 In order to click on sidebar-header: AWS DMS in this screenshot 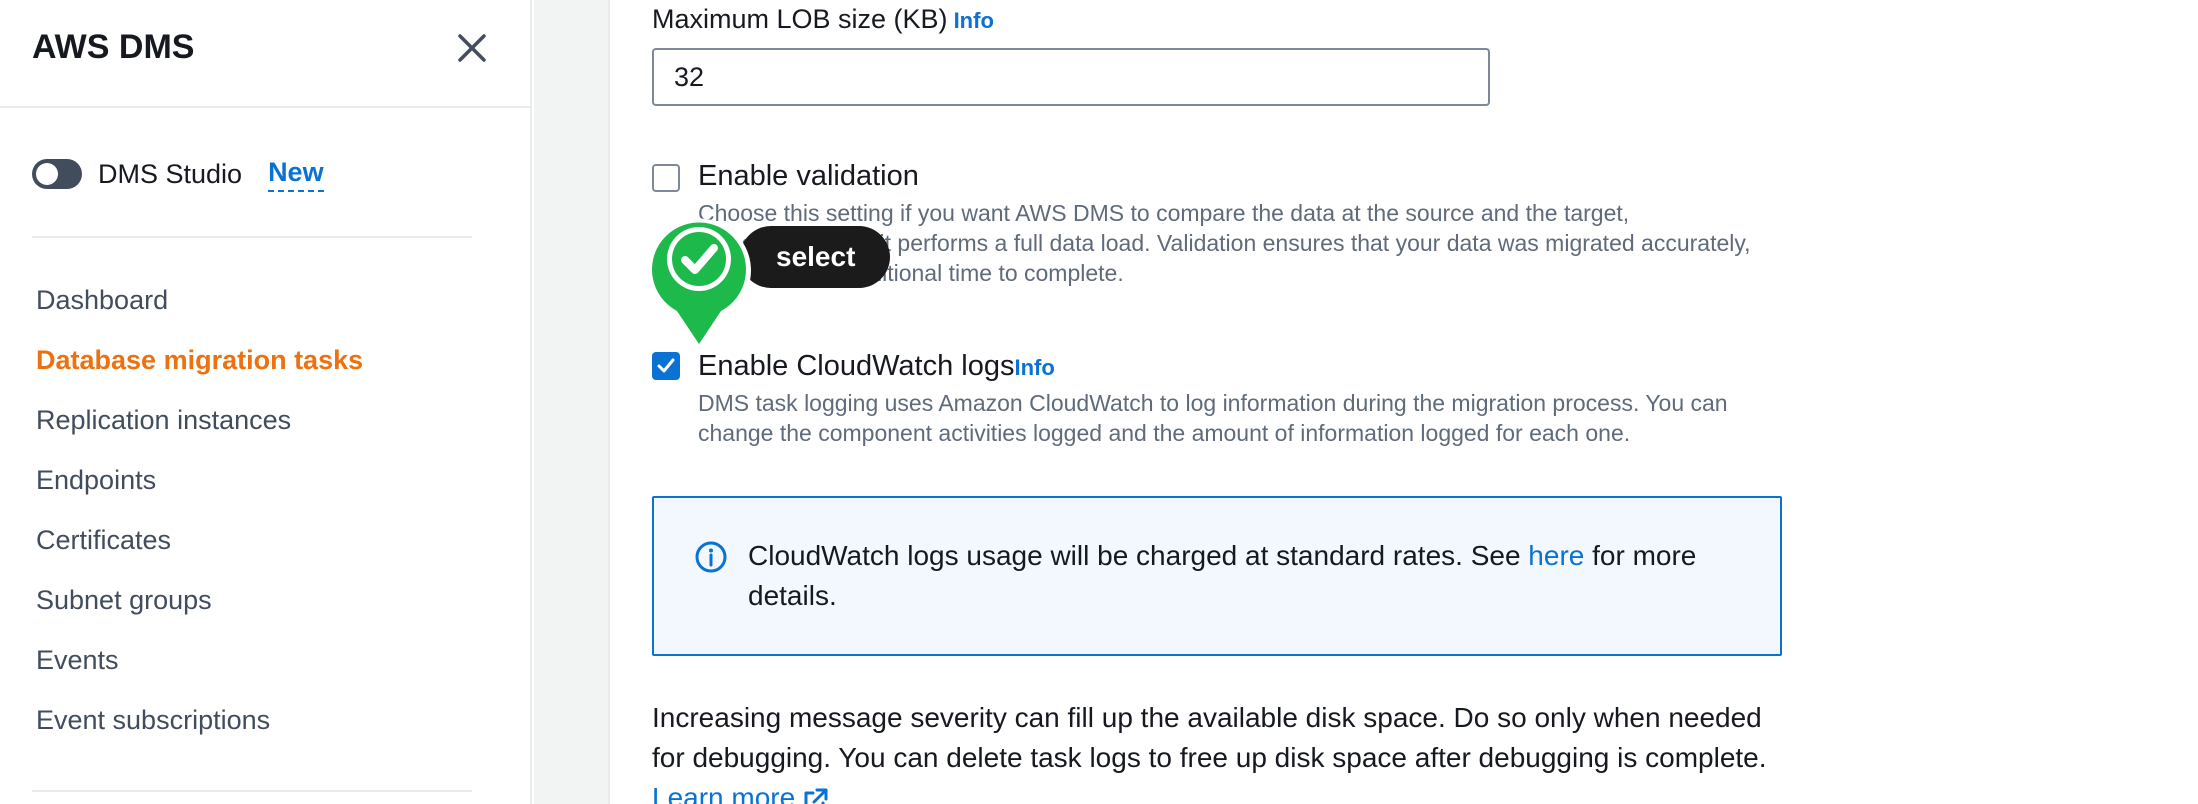, I will do `click(265, 54)`.